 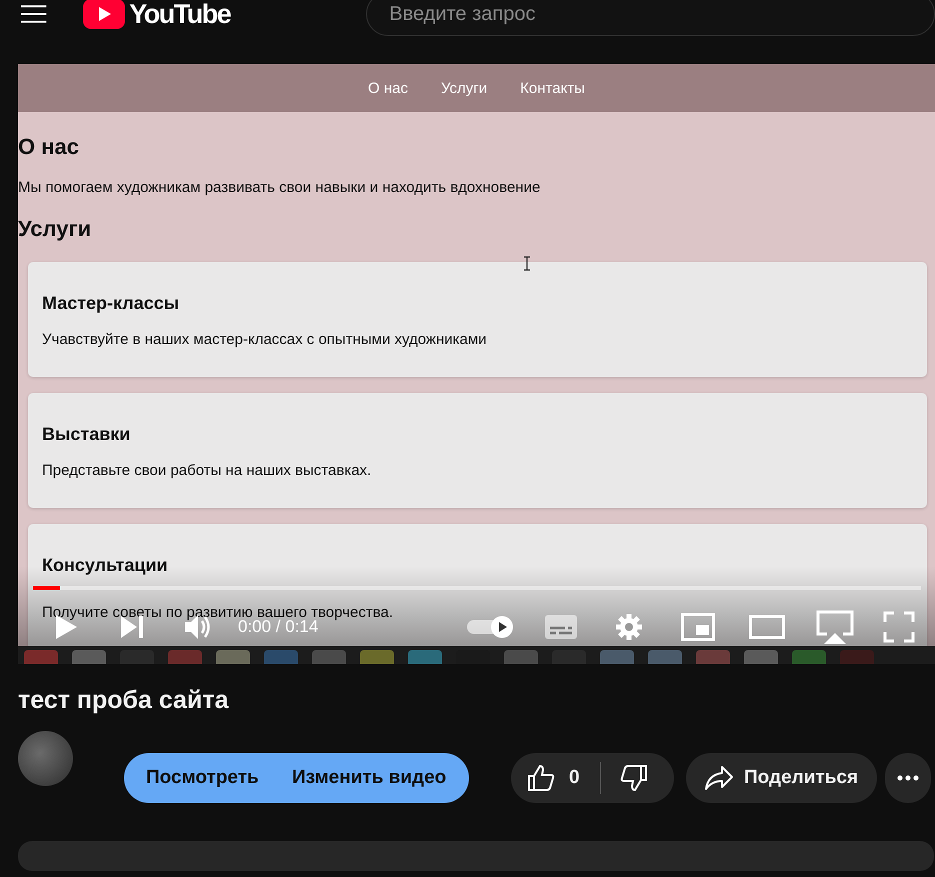 I want to click on subtitles-icon, so click(x=561, y=627).